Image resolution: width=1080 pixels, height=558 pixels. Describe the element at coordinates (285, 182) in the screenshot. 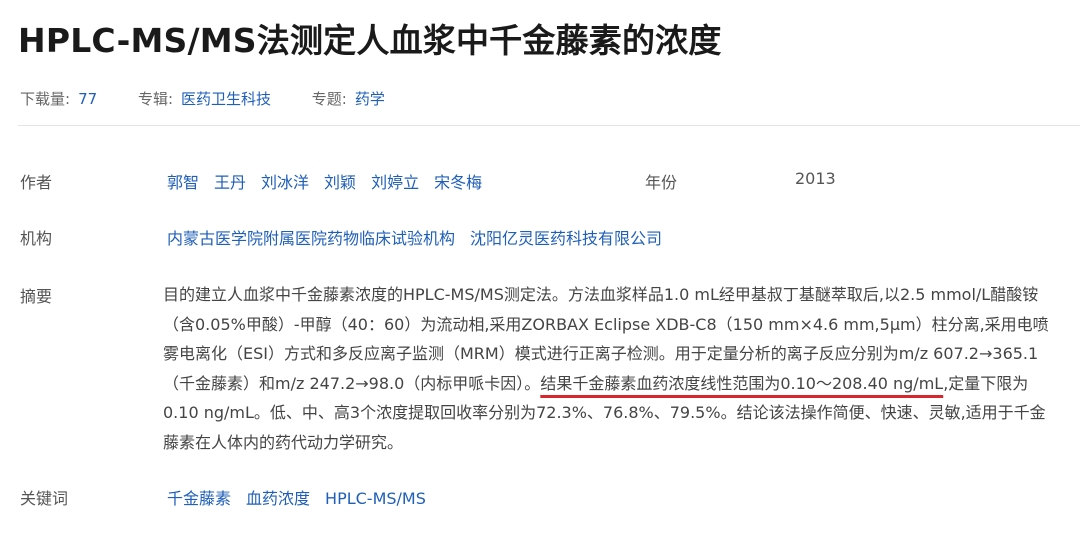

I see `author-link: 刘冰洋` at that location.